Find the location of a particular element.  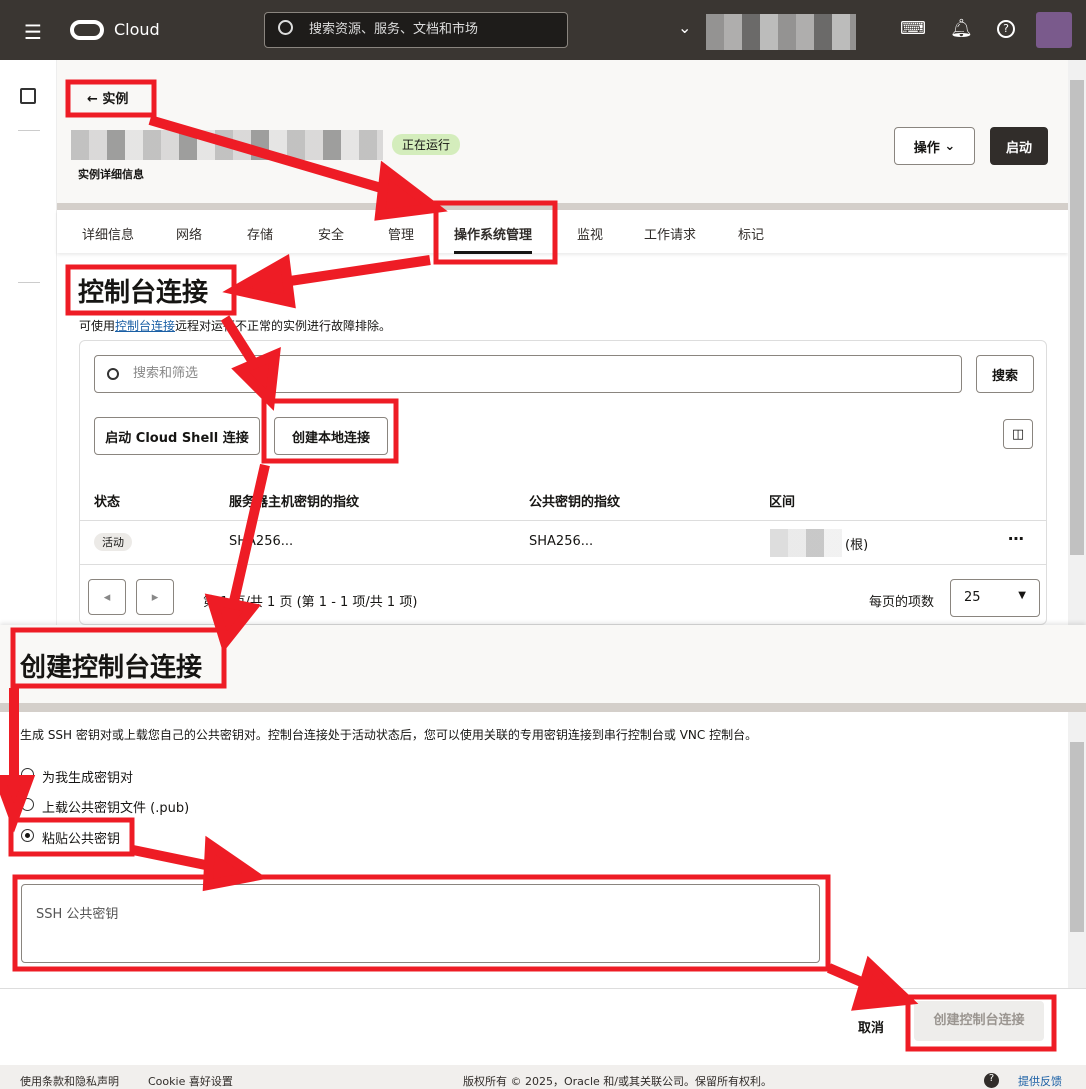

table-header: 状态 服务器主机密钥的指纹 公共密钥的指纹 区间 is located at coordinates (563, 500).